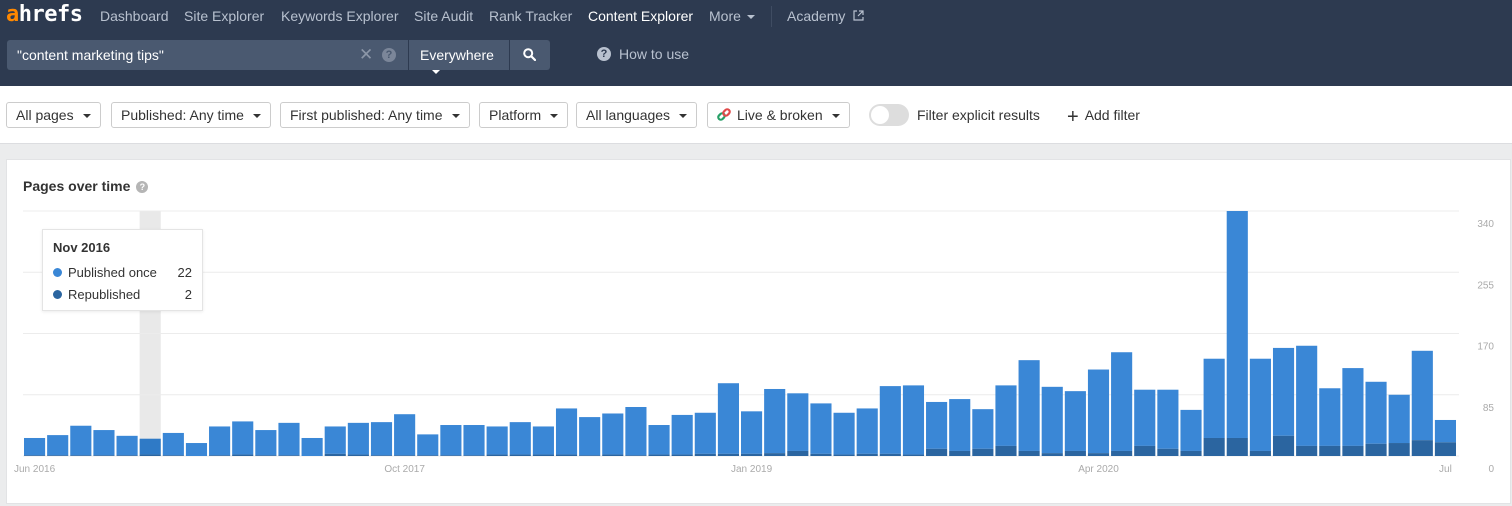  What do you see at coordinates (530, 55) in the screenshot?
I see `search-button` at bounding box center [530, 55].